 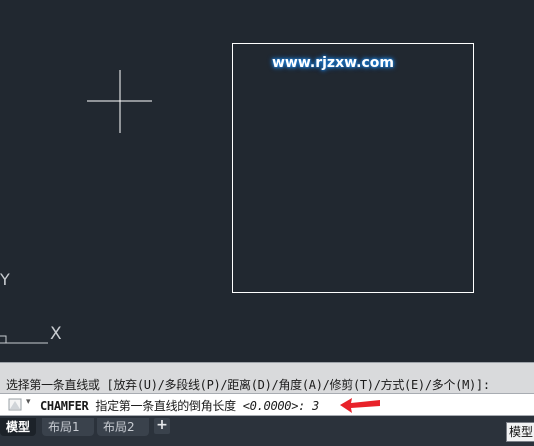 I want to click on status-model-button: 模型, so click(x=520, y=432).